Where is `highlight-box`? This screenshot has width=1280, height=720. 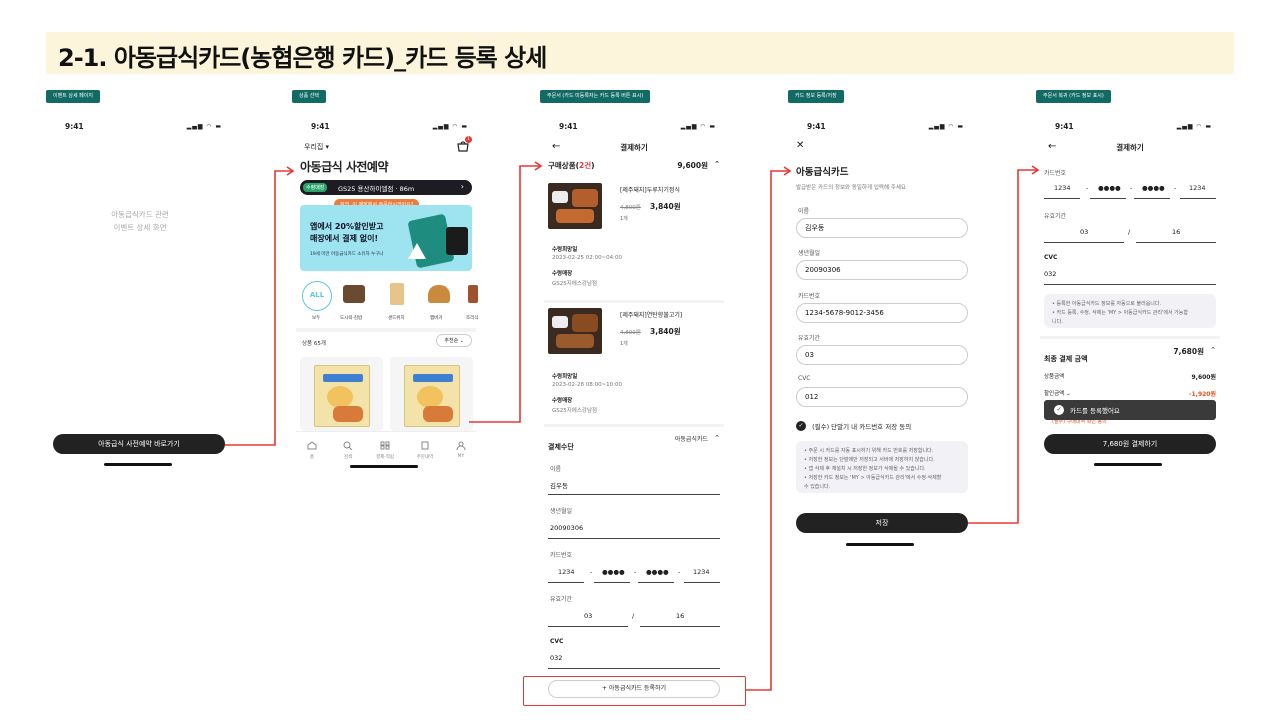
highlight-box is located at coordinates (634, 691).